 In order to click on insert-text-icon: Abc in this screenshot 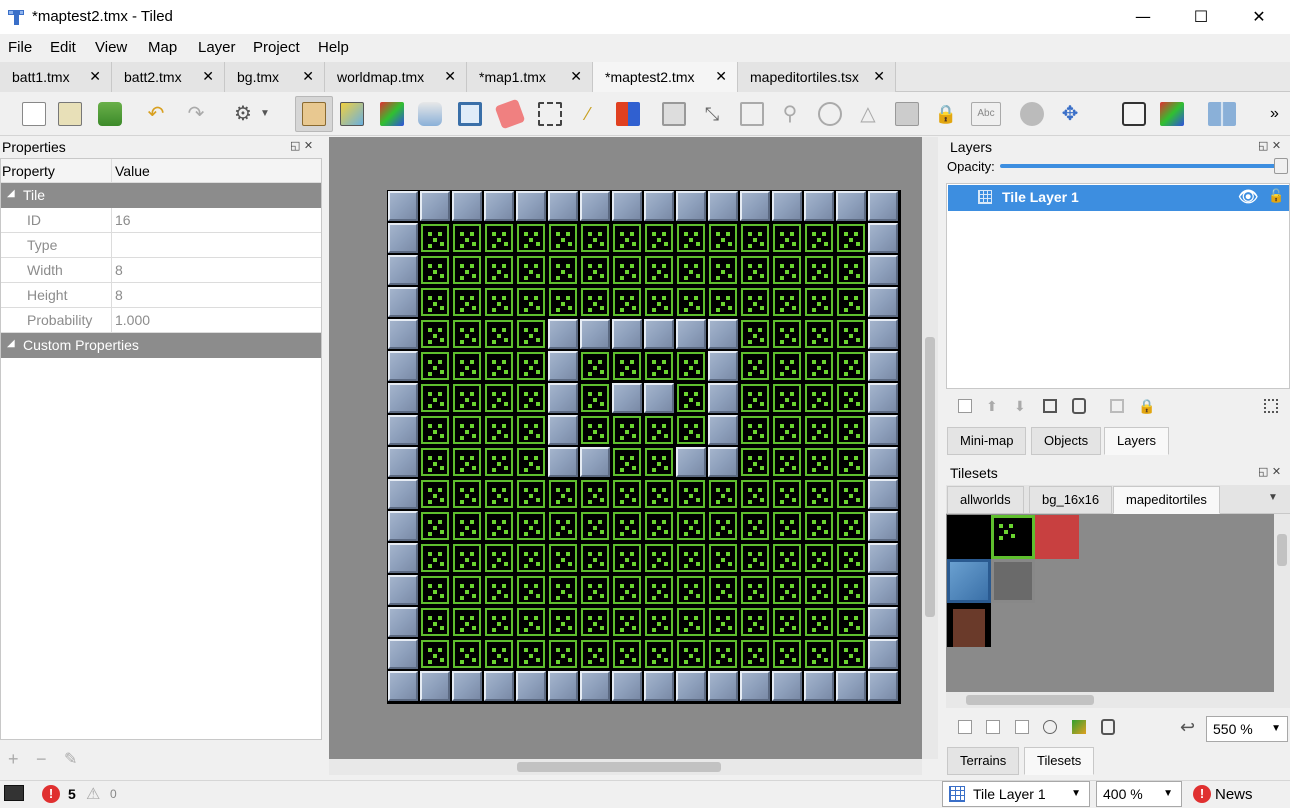, I will do `click(986, 114)`.